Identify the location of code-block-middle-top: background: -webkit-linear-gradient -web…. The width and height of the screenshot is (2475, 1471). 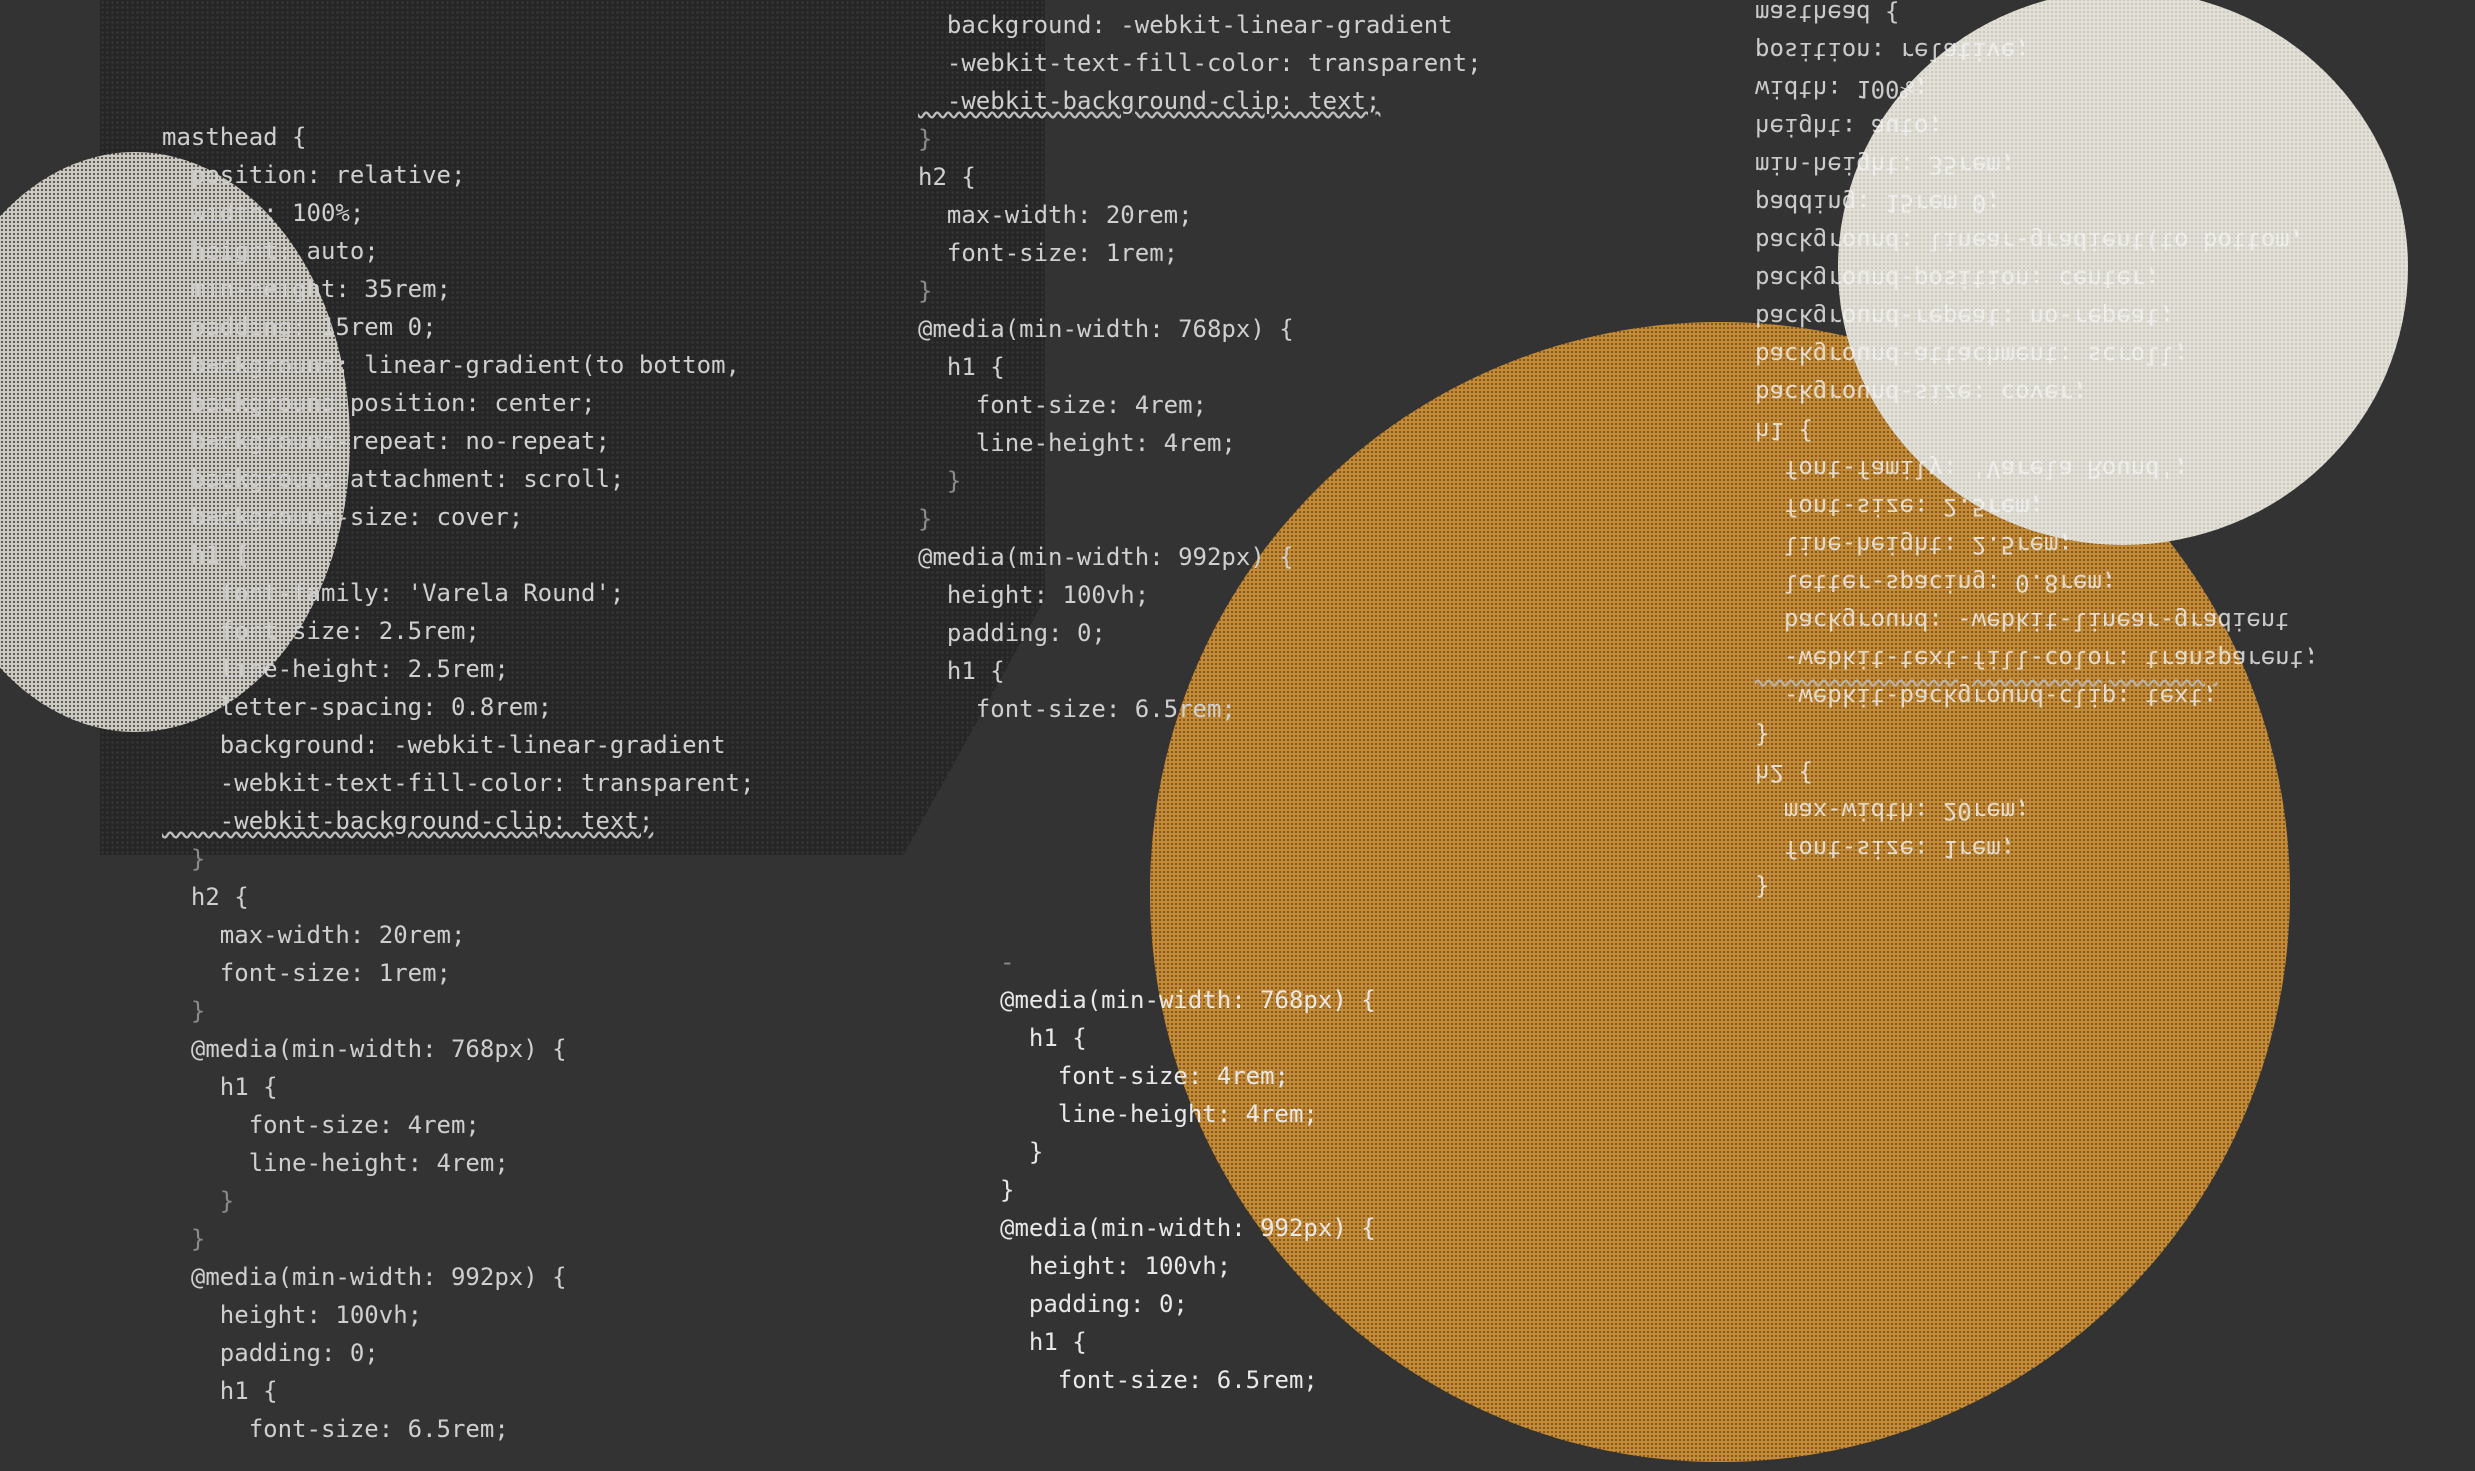
(1200, 367).